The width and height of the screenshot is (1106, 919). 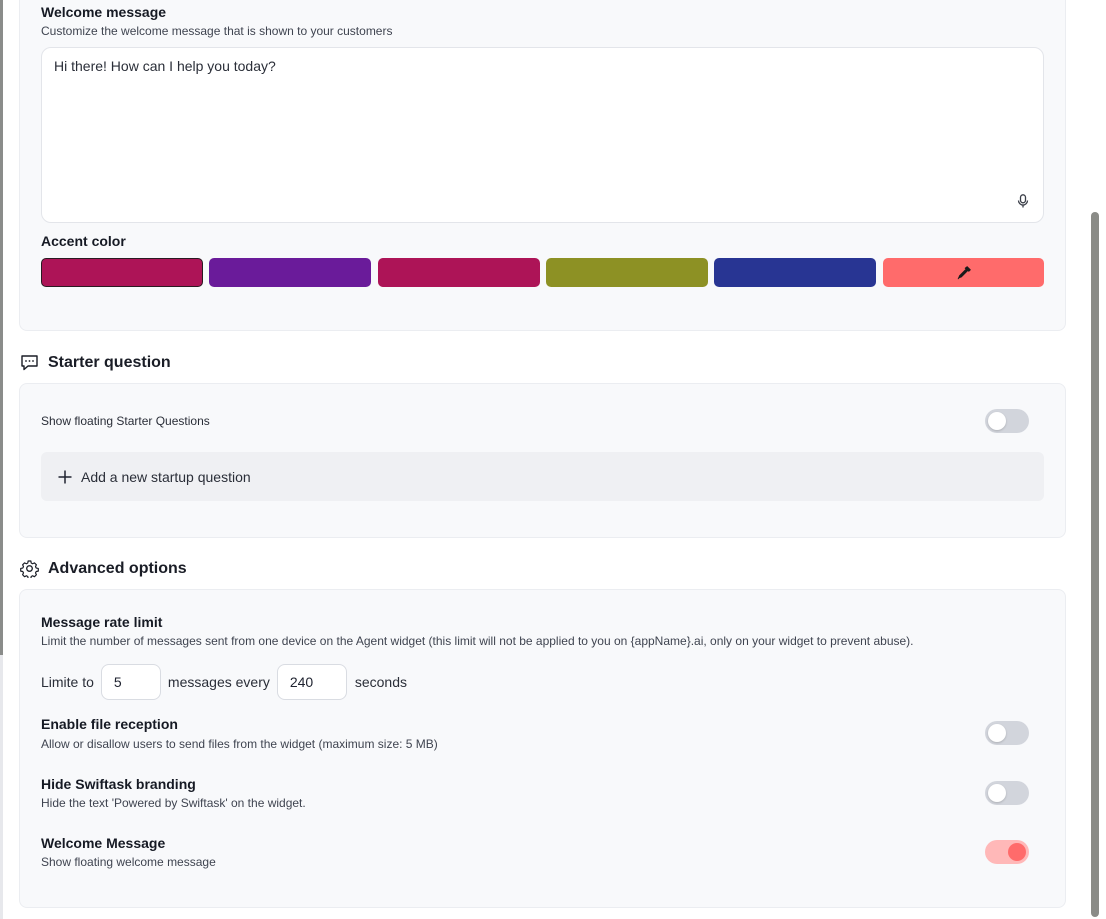 What do you see at coordinates (218, 682) in the screenshot?
I see `rate-limit-middle: messages every` at bounding box center [218, 682].